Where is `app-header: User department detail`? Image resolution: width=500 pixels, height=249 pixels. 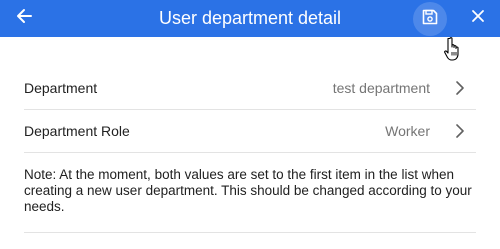 app-header: User department detail is located at coordinates (250, 18).